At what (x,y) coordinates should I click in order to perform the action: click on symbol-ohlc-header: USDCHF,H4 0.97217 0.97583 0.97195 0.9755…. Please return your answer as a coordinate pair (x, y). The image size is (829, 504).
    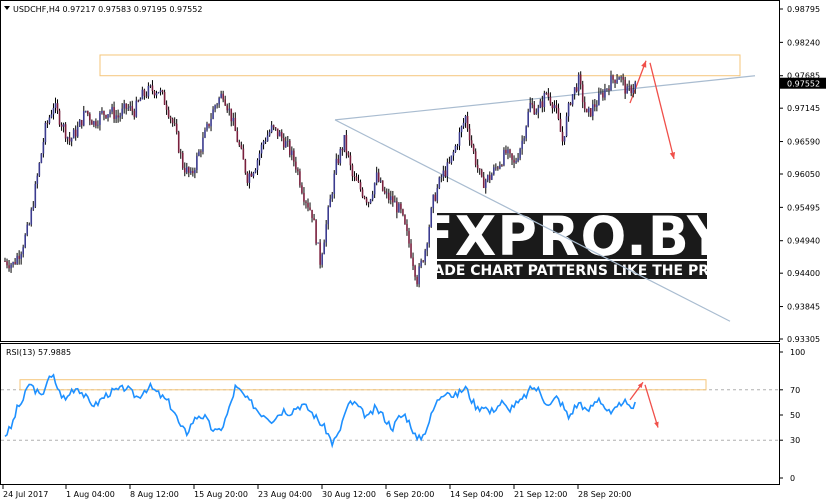
    Looking at the image, I should click on (107, 9).